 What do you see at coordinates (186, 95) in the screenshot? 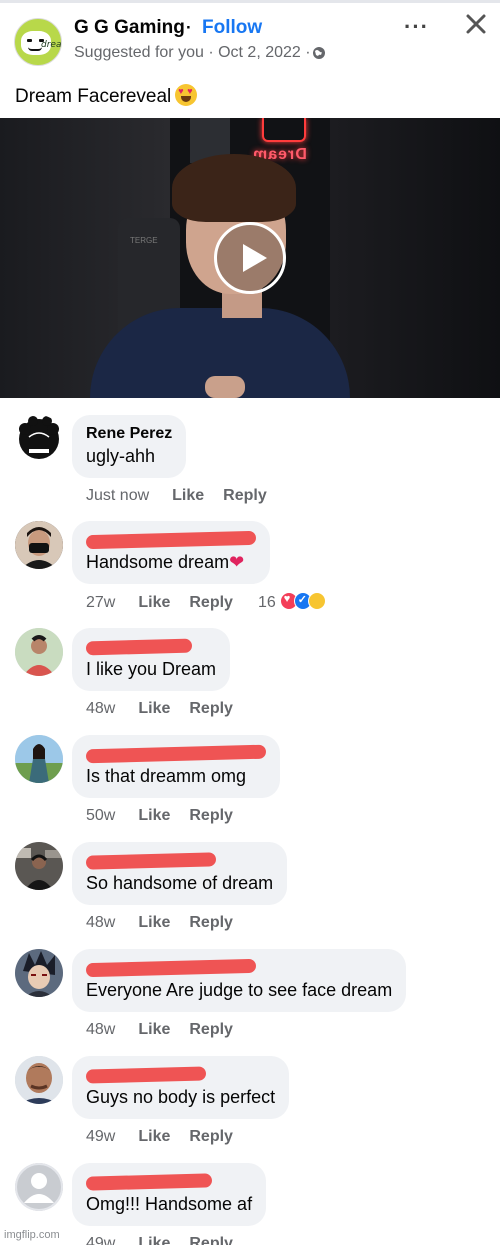
I see `heart-eyes-emoji-icon` at bounding box center [186, 95].